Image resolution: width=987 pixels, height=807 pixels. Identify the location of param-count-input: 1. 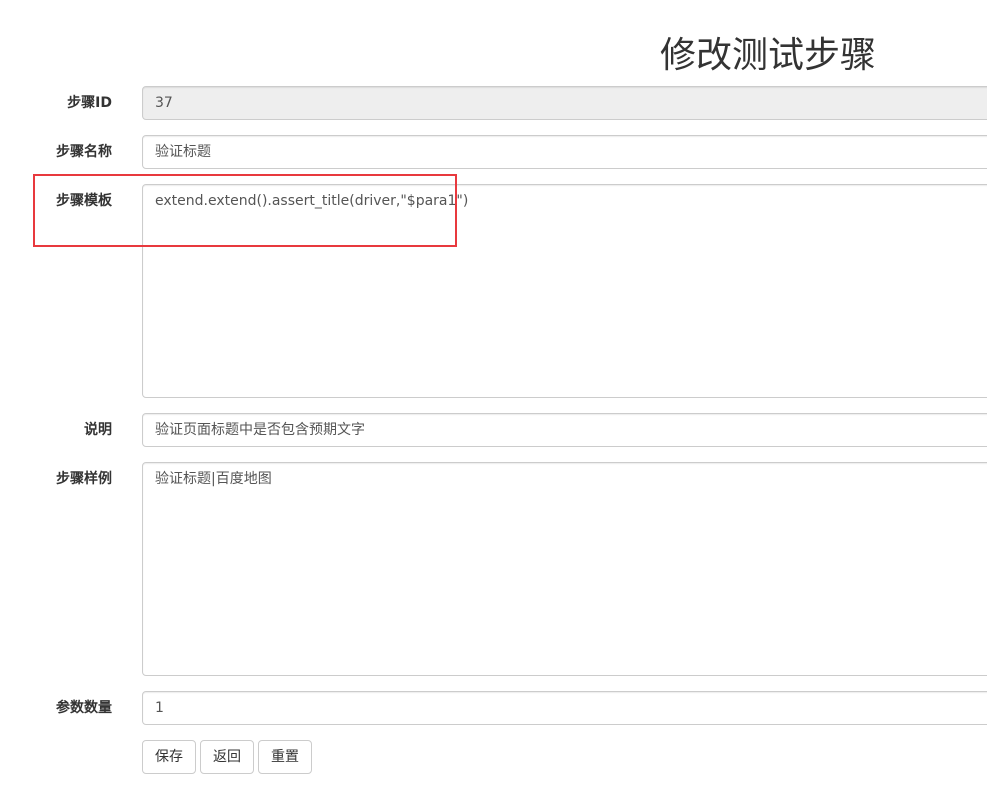
(564, 708).